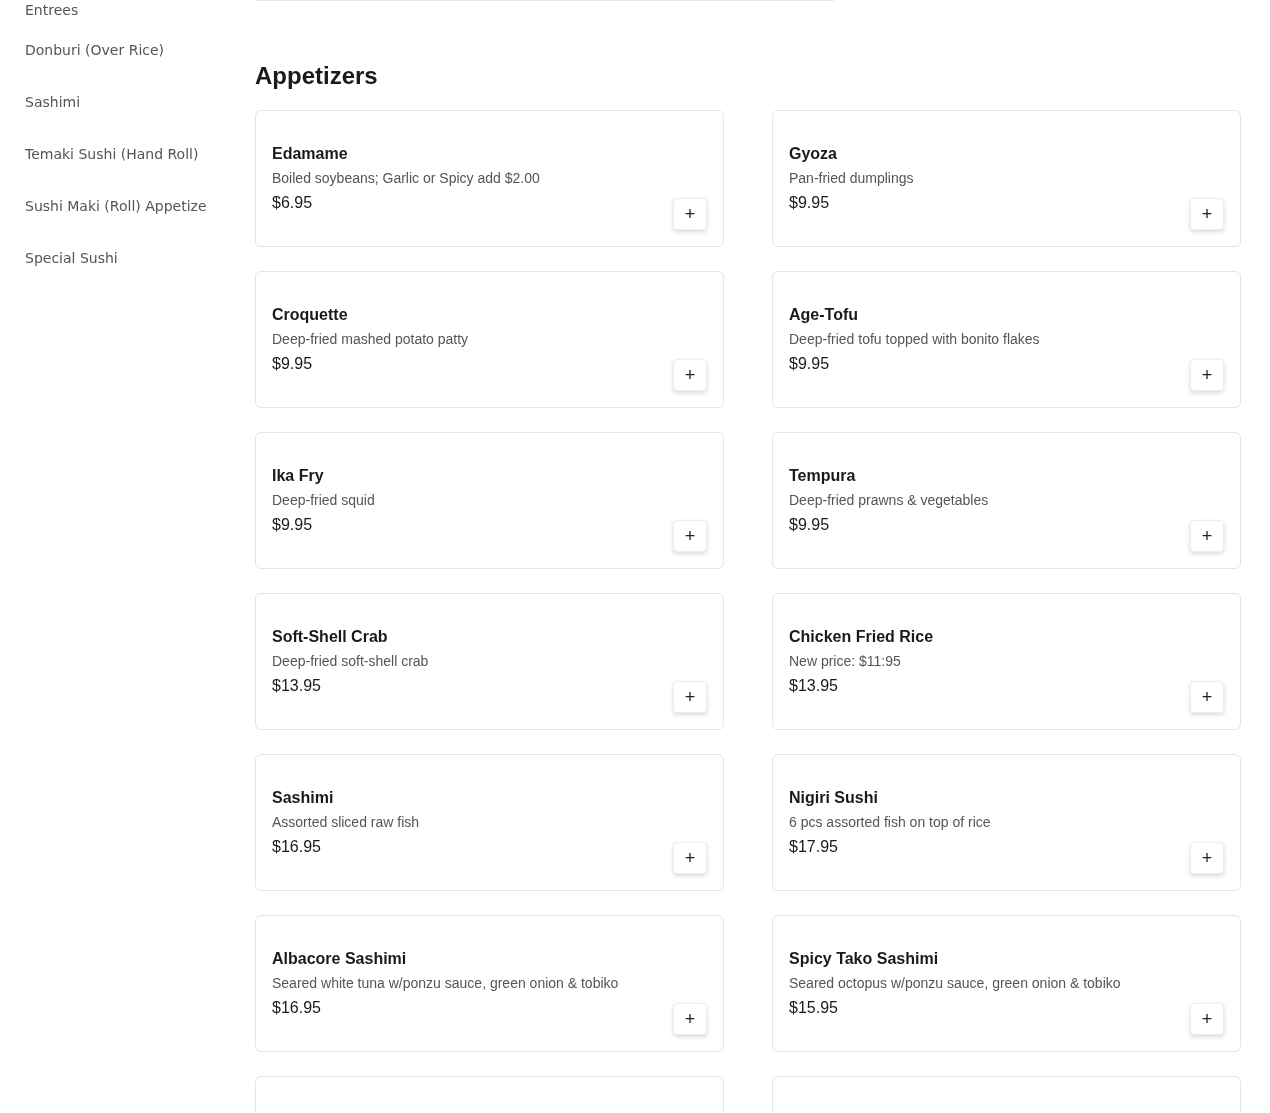 The image size is (1270, 1113). What do you see at coordinates (52, 12) in the screenshot?
I see `category-link: Entrees` at bounding box center [52, 12].